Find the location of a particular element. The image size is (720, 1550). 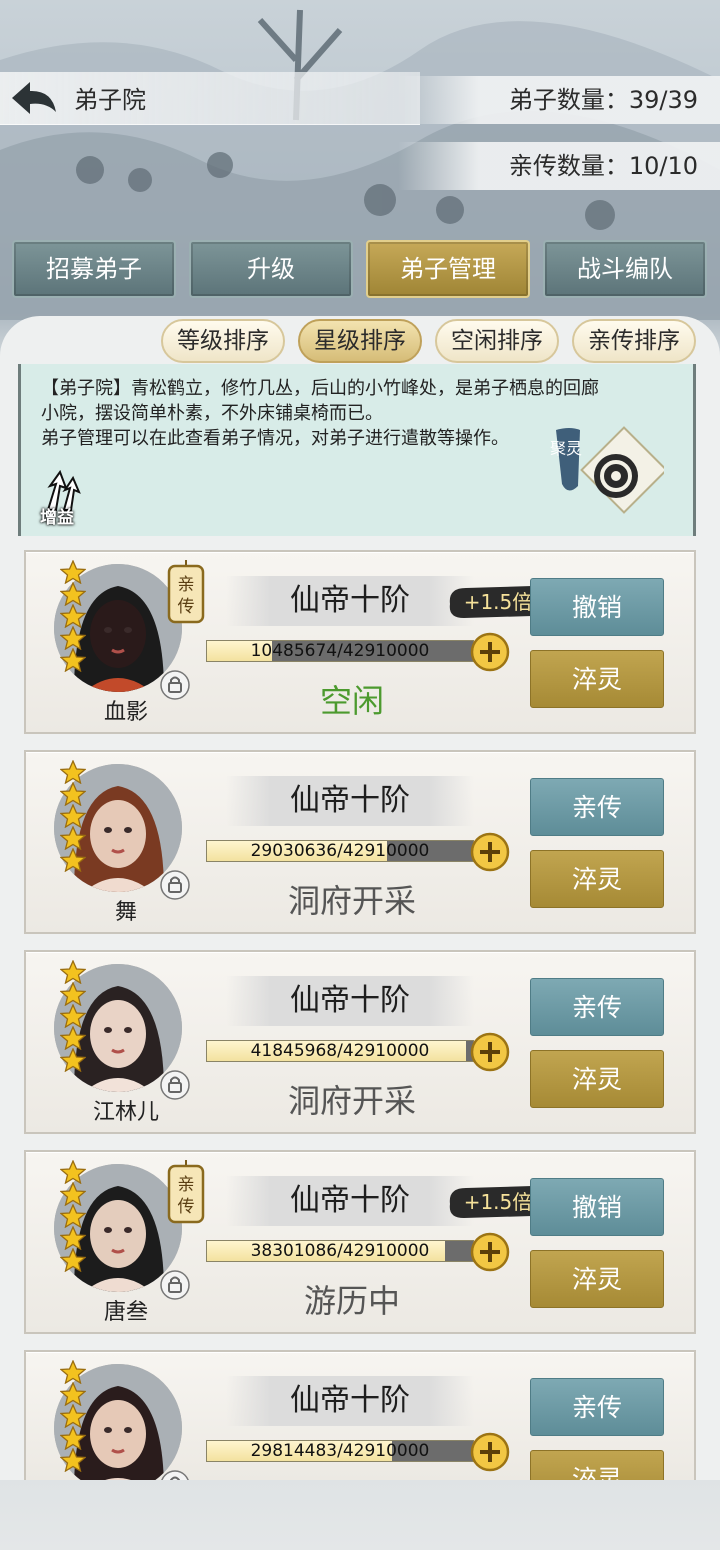

lock-icon is located at coordinates (175, 1475).